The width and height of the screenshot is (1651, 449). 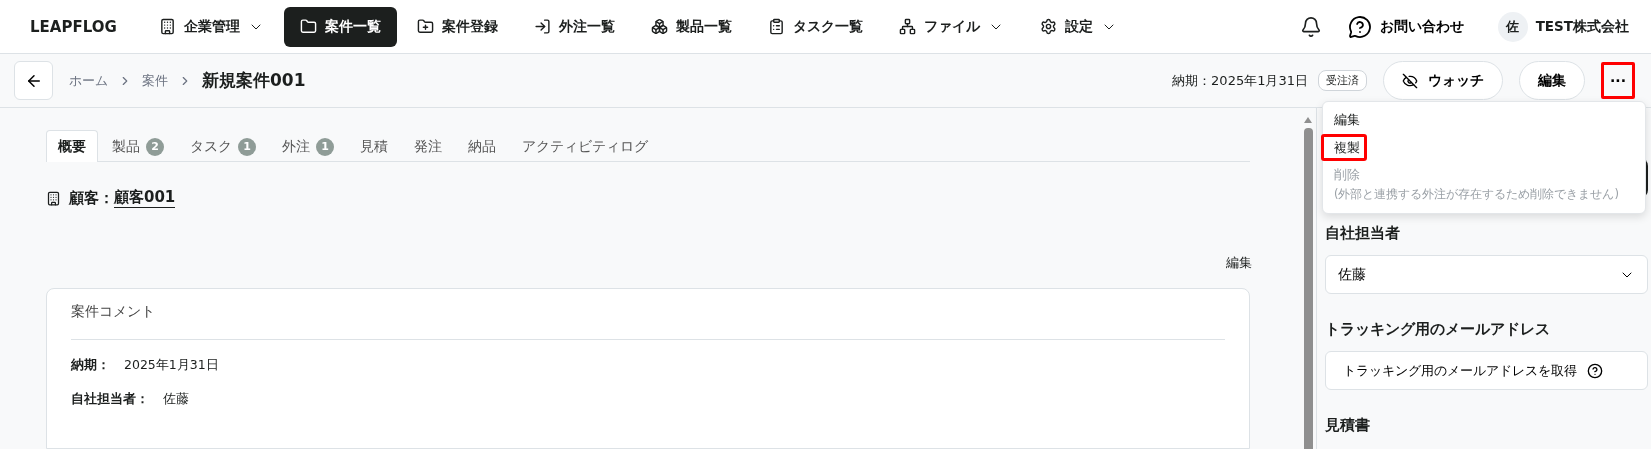 I want to click on page-title: 新規案件001, so click(x=254, y=80).